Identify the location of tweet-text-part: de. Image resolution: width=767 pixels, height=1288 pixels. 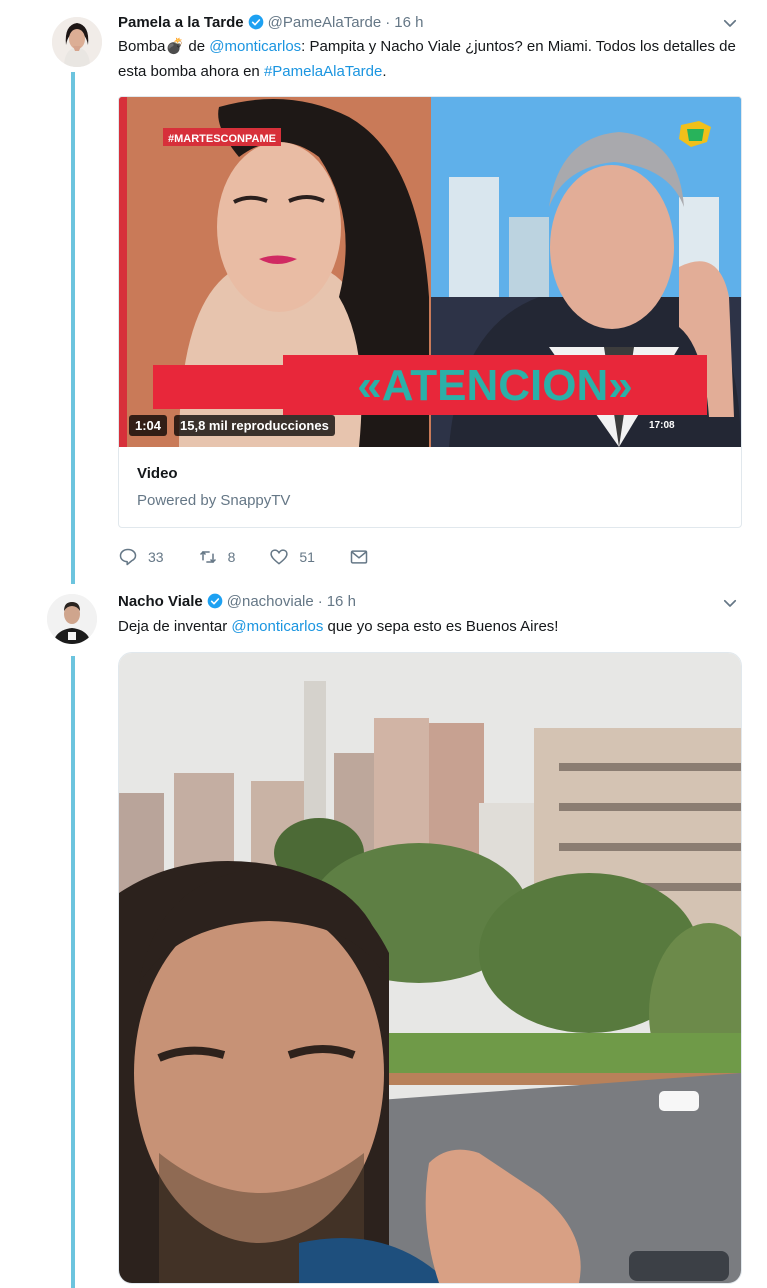
(197, 46).